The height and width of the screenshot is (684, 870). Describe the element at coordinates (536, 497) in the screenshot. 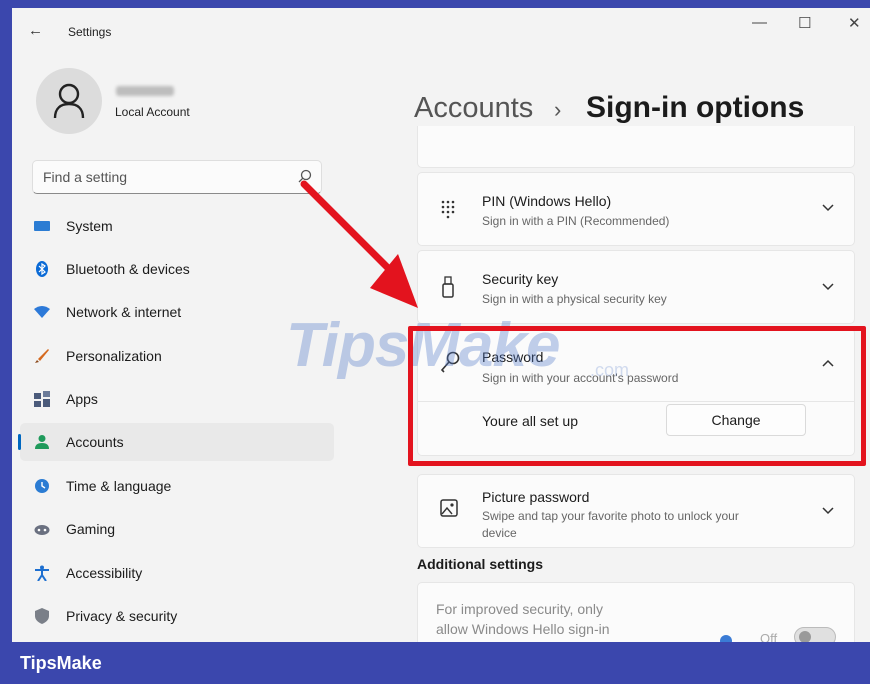

I see `card-title: Picture password` at that location.